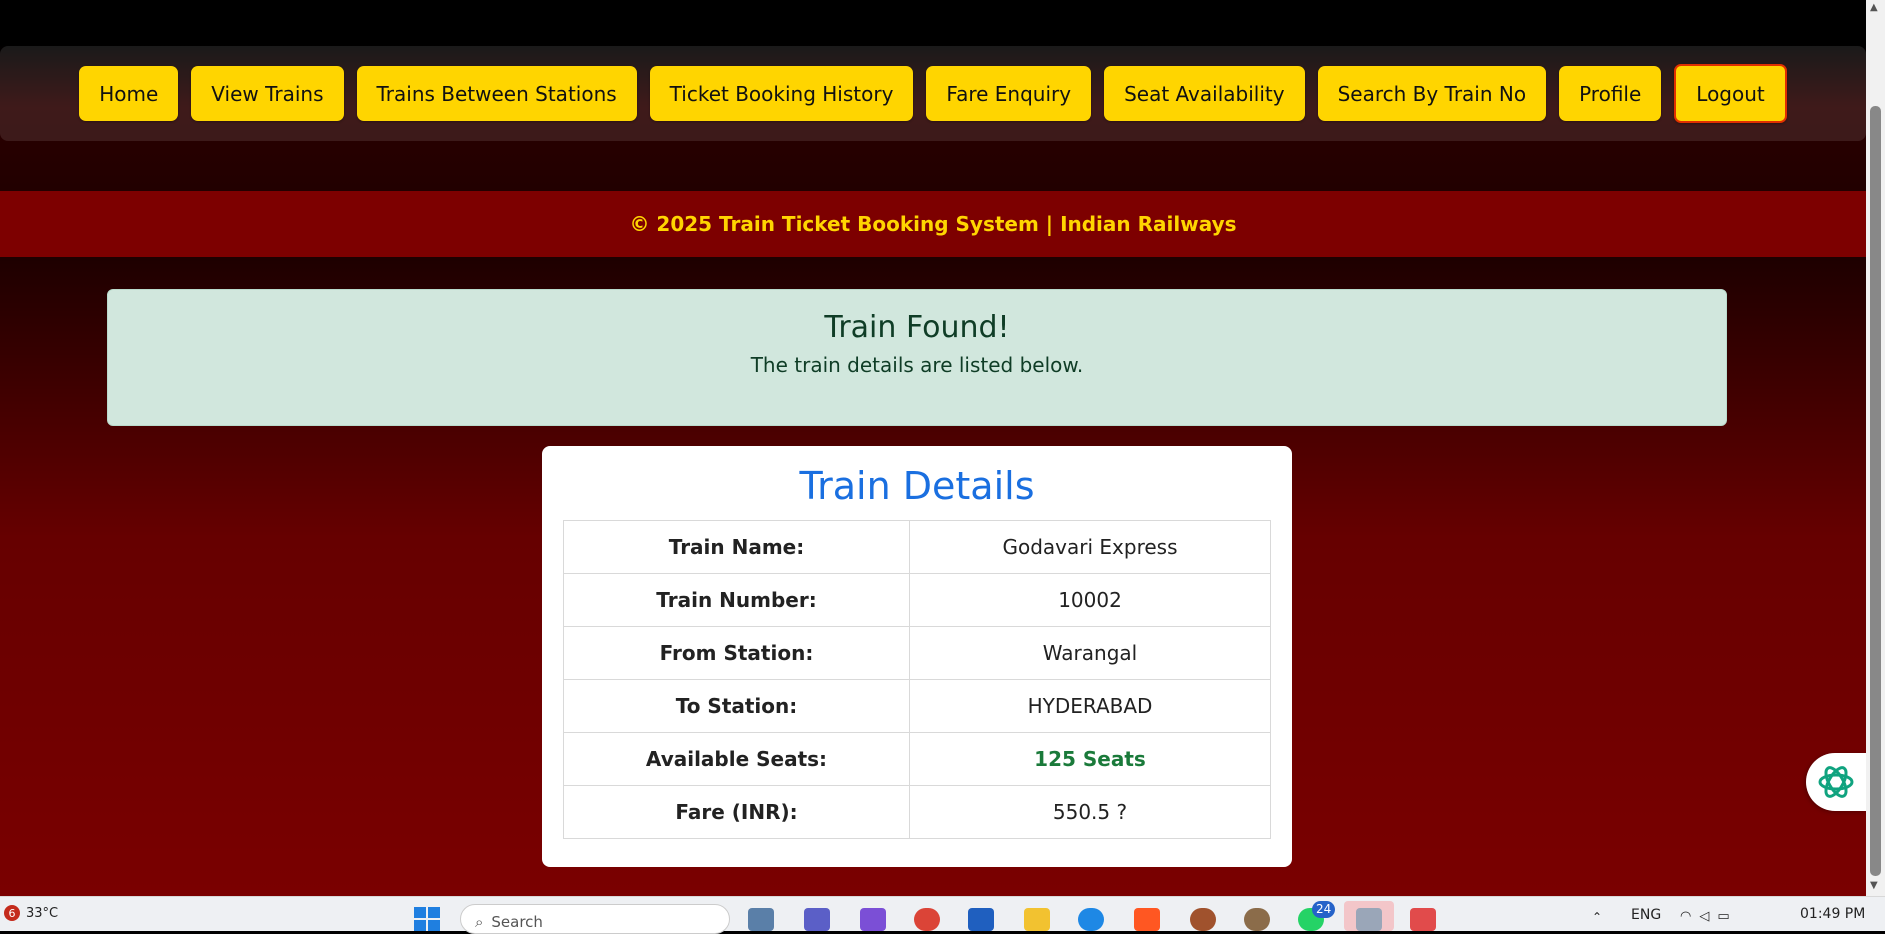  What do you see at coordinates (736, 812) in the screenshot?
I see `fare-label: Fare (INR):` at bounding box center [736, 812].